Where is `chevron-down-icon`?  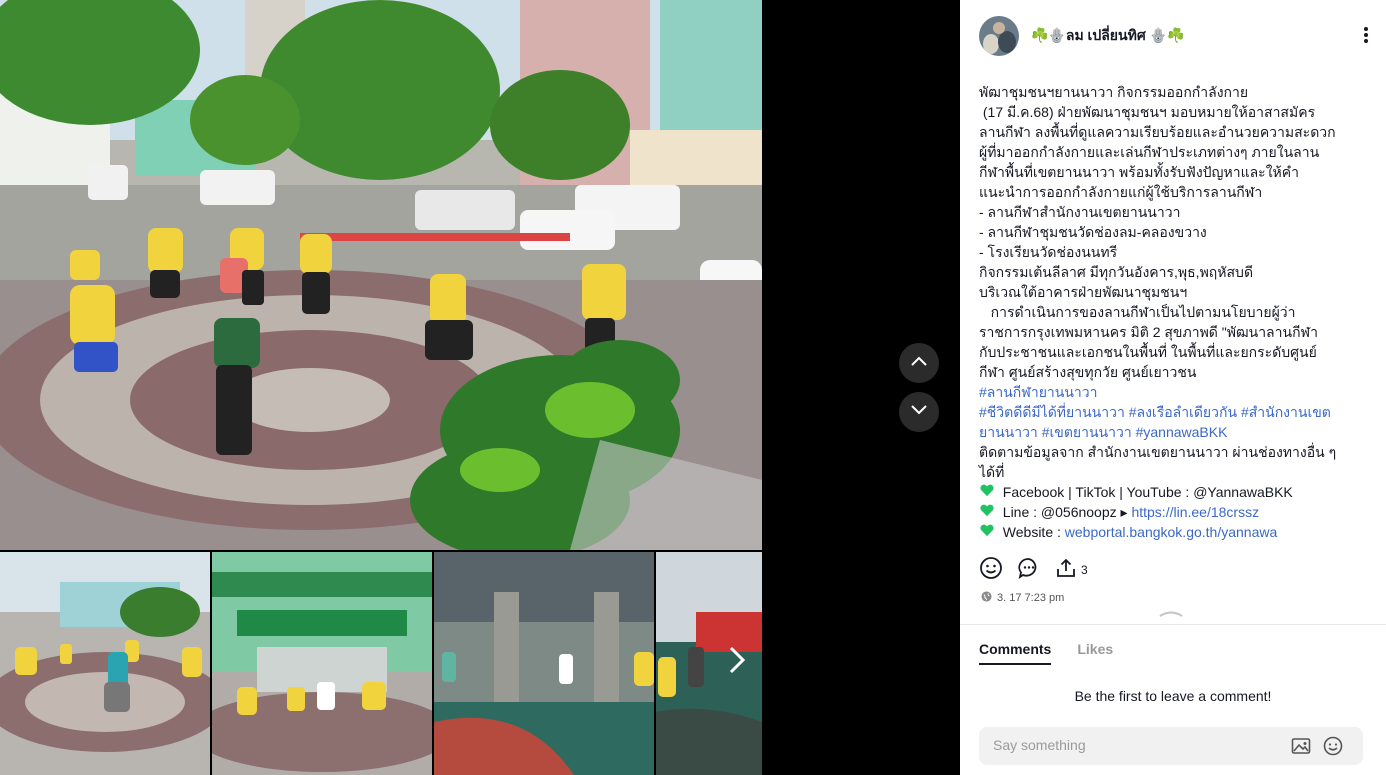
chevron-down-icon is located at coordinates (919, 412).